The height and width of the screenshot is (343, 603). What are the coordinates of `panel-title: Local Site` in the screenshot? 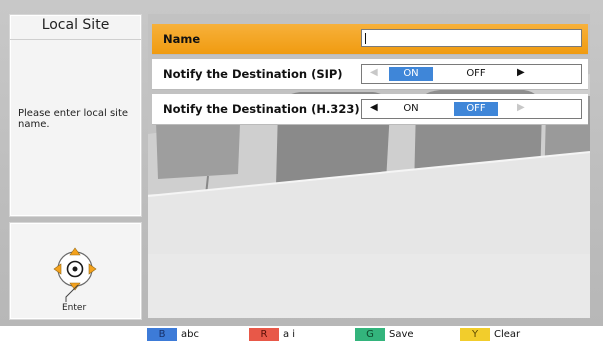 It's located at (75, 25).